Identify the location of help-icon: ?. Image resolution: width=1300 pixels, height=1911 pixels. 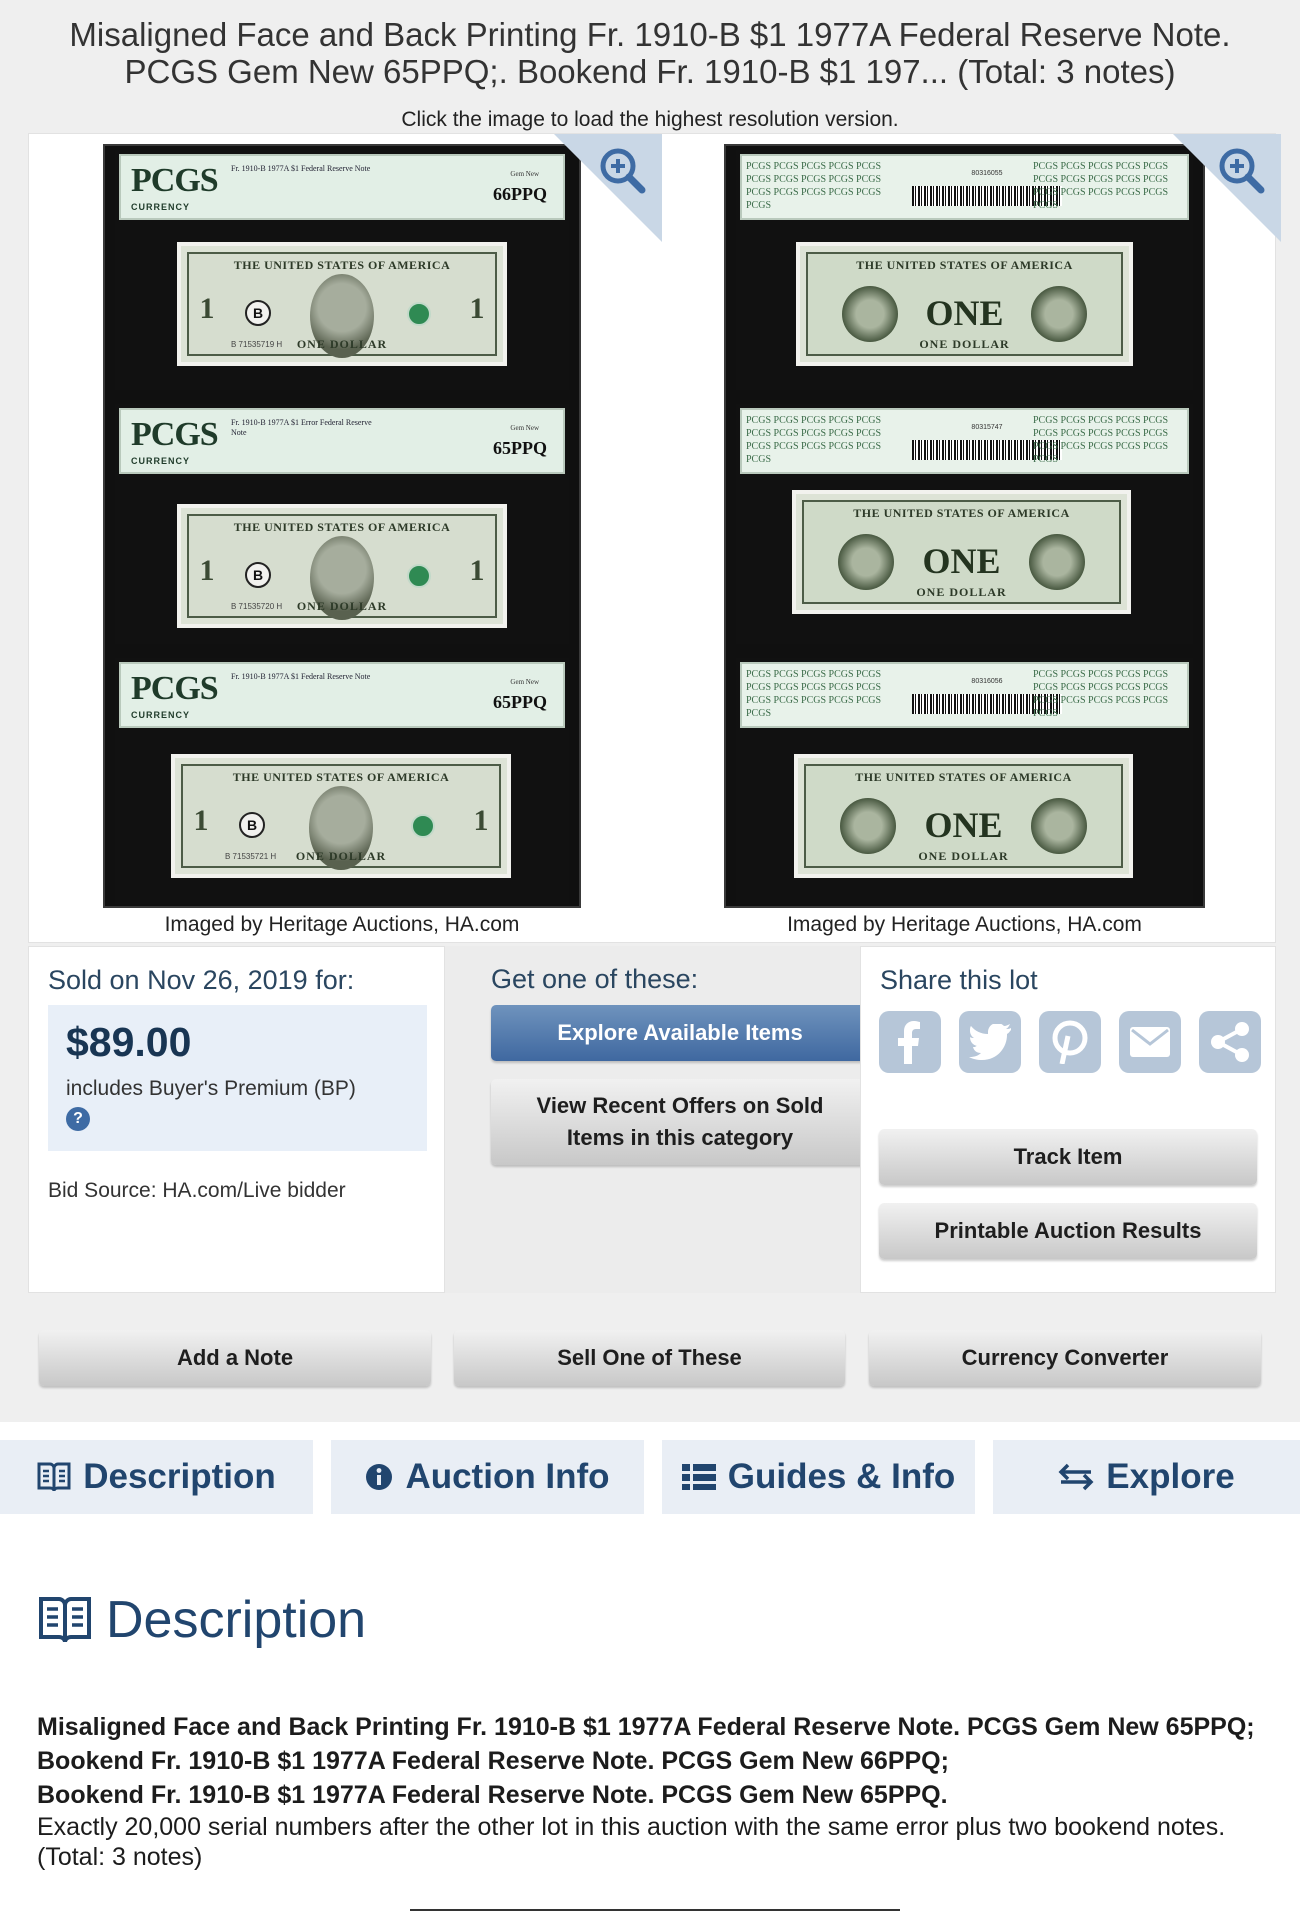
(78, 1119).